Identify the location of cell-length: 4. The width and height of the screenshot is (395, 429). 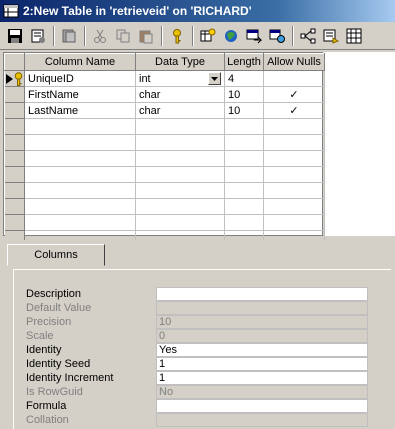
(244, 78).